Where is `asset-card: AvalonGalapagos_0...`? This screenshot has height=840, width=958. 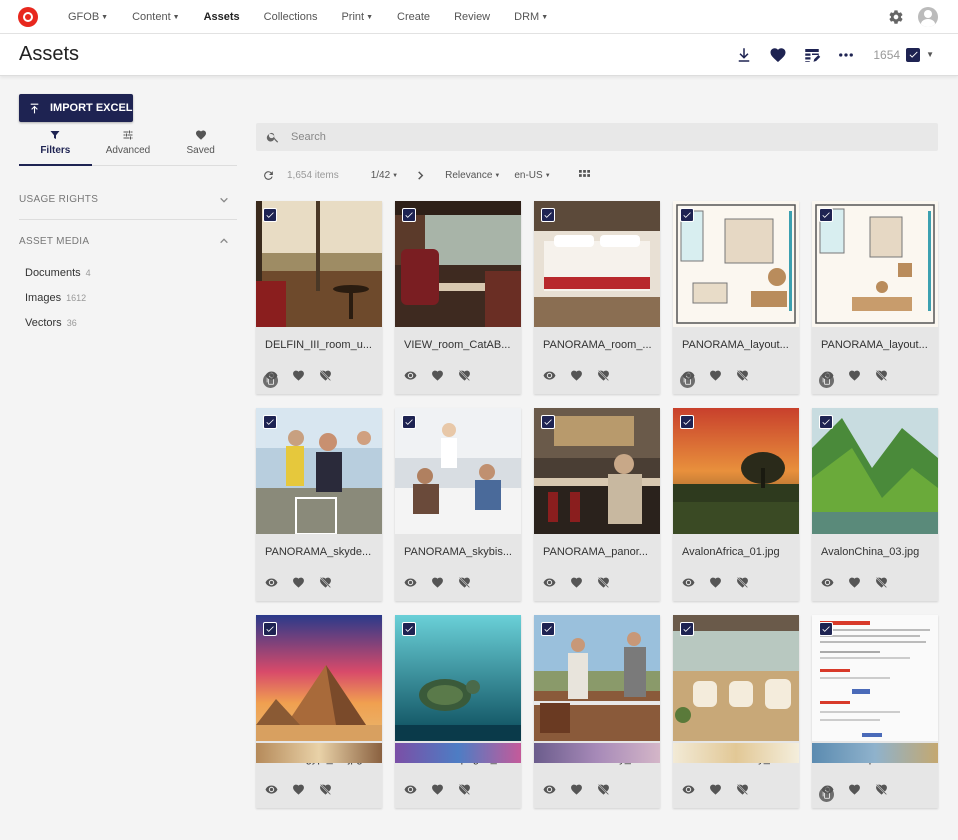
asset-card: AvalonGalapagos_0... is located at coordinates (458, 711).